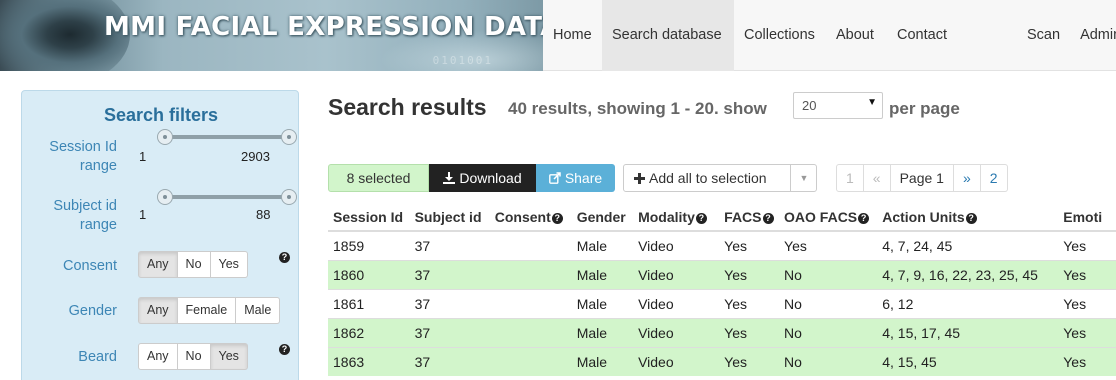  What do you see at coordinates (227, 137) in the screenshot?
I see `session-id-slider` at bounding box center [227, 137].